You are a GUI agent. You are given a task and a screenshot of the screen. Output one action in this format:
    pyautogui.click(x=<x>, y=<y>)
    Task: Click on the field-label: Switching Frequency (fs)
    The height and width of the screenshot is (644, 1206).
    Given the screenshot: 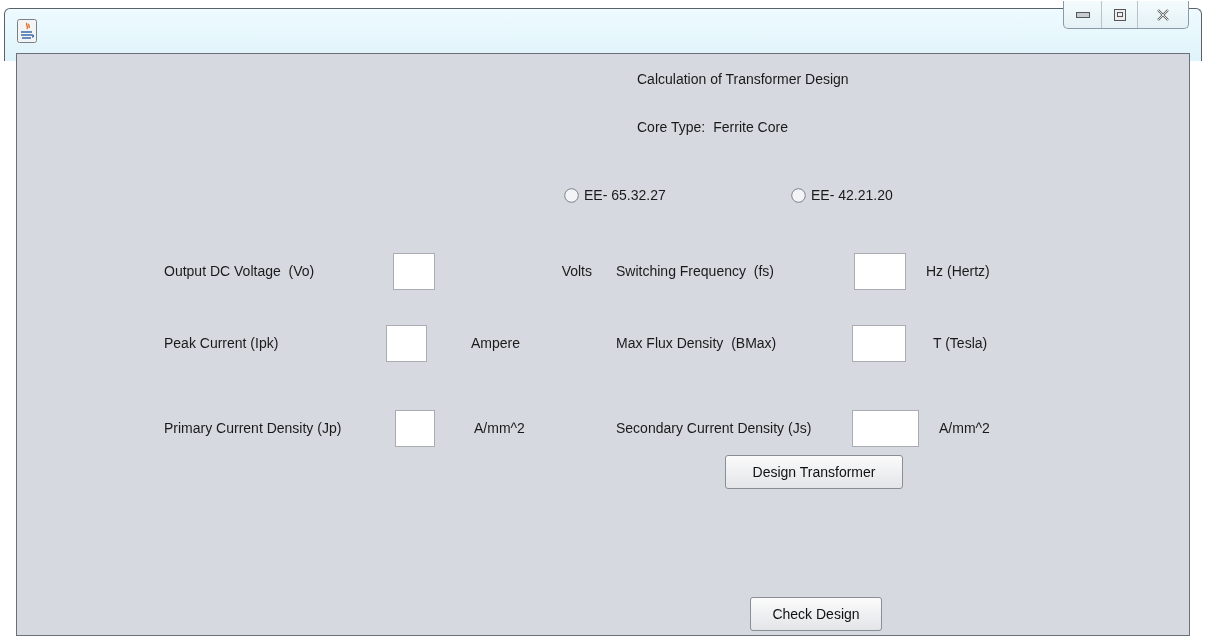 What is the action you would take?
    pyautogui.click(x=695, y=271)
    